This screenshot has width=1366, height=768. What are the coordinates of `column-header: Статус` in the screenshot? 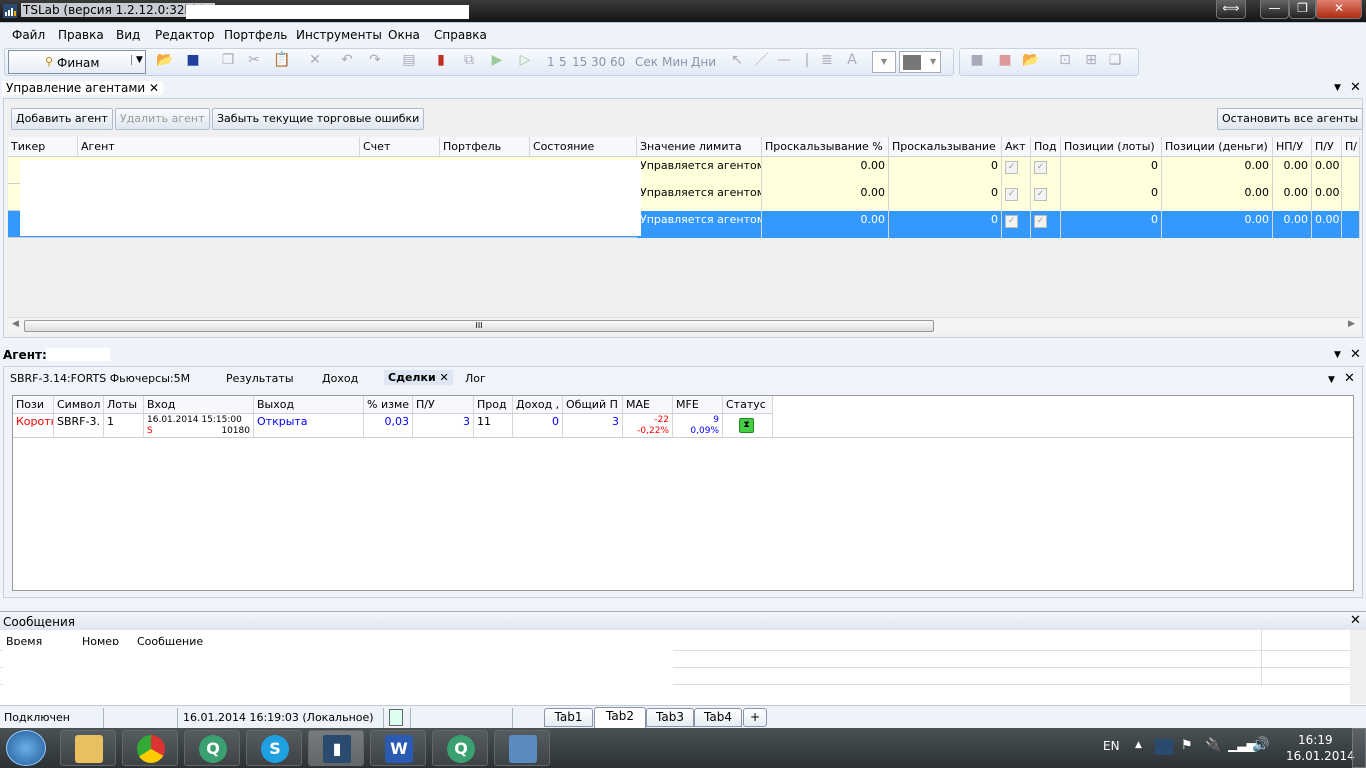 It's located at (748, 405).